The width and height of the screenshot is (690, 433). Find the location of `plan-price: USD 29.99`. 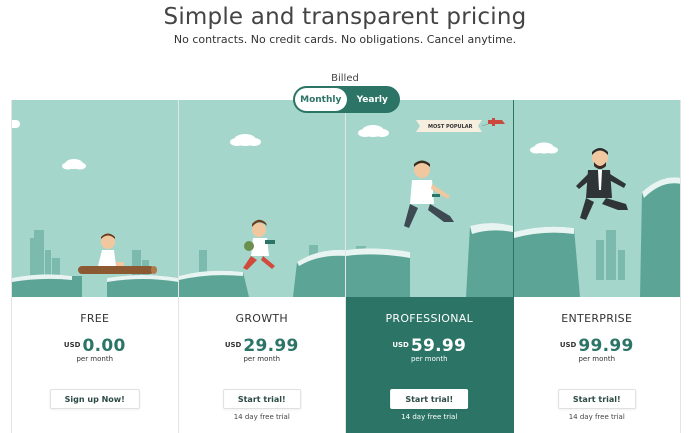

plan-price: USD 29.99 is located at coordinates (262, 346).